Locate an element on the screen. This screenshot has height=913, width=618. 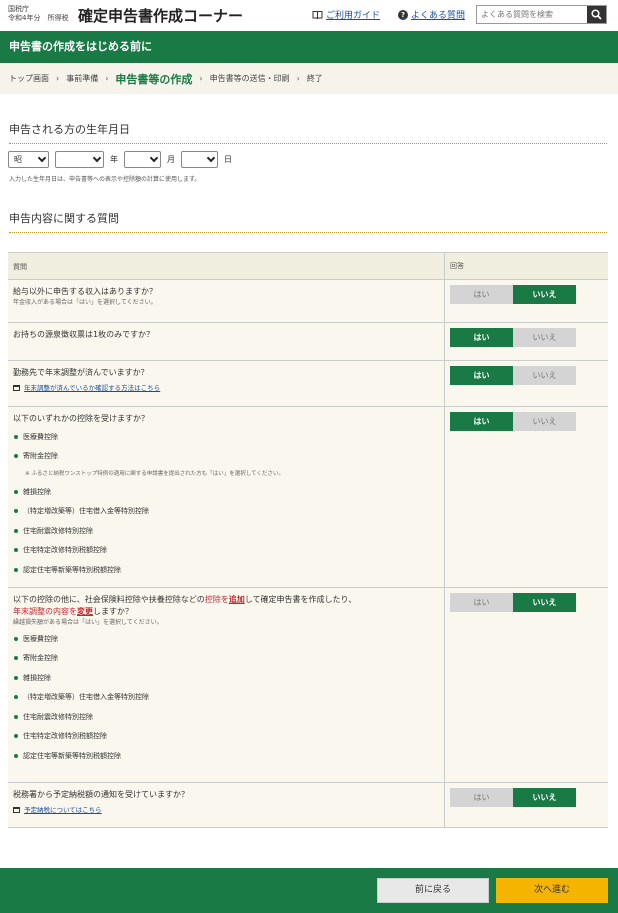
faq-link-label: よくある質問 is located at coordinates (438, 16).